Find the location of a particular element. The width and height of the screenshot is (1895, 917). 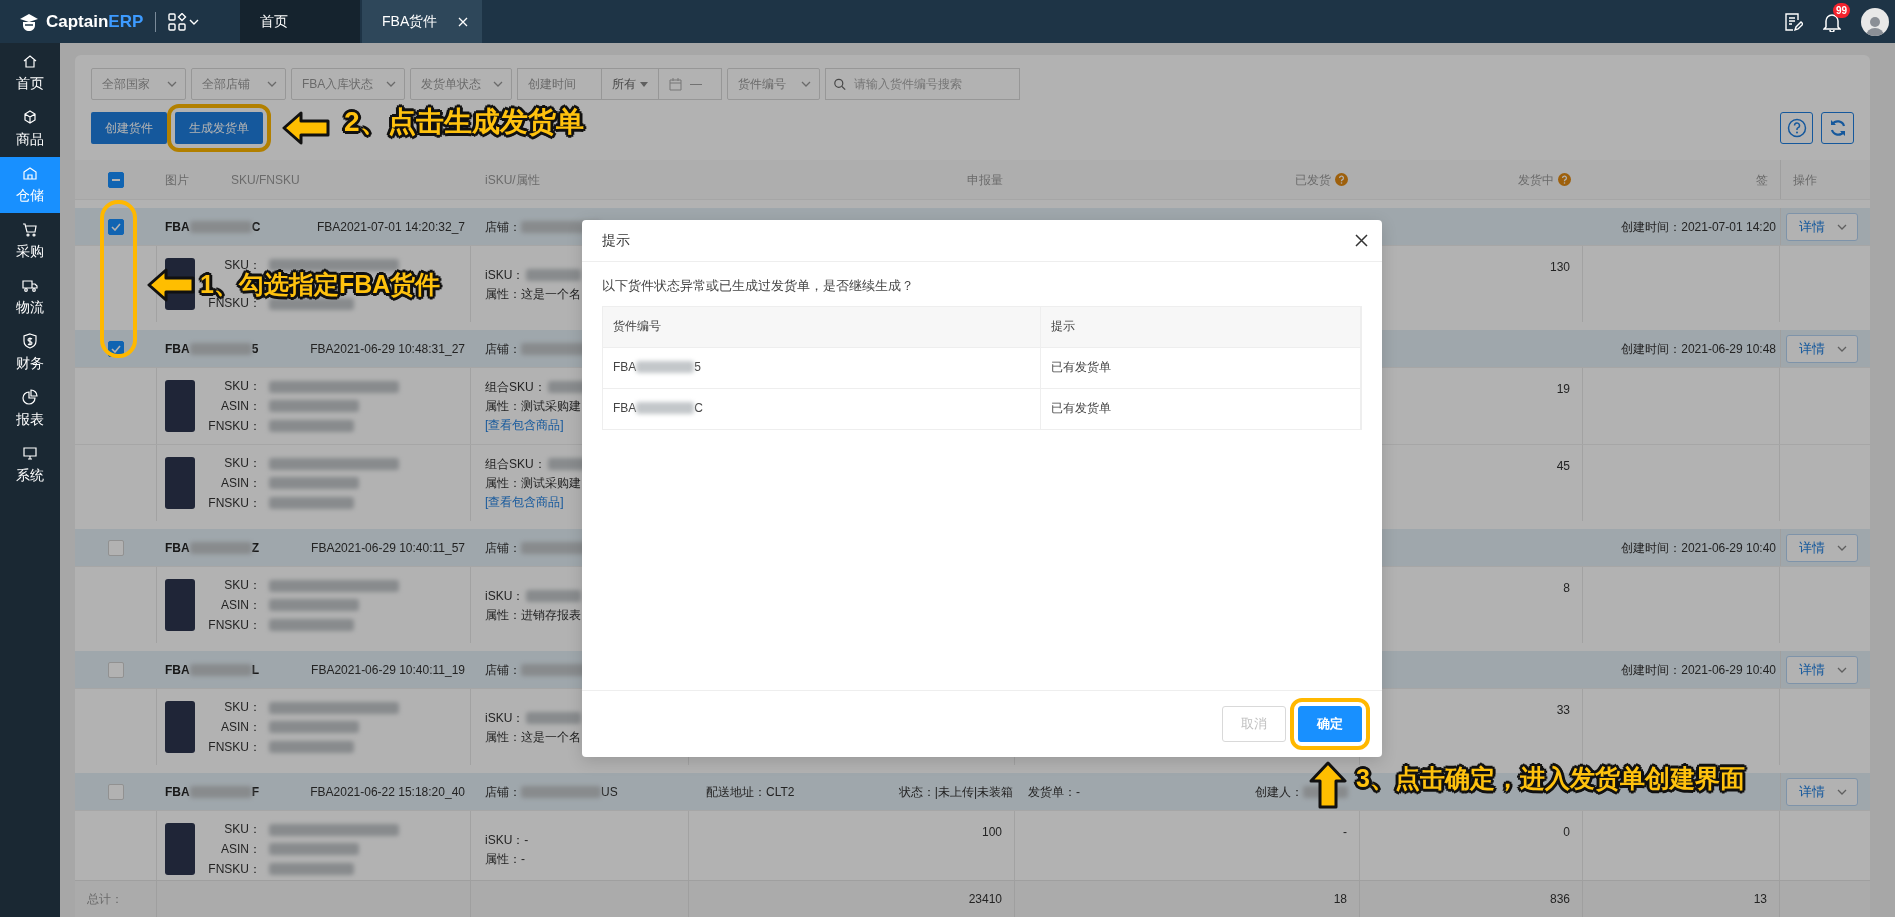

isku-text: iSKU：- is located at coordinates (507, 839).